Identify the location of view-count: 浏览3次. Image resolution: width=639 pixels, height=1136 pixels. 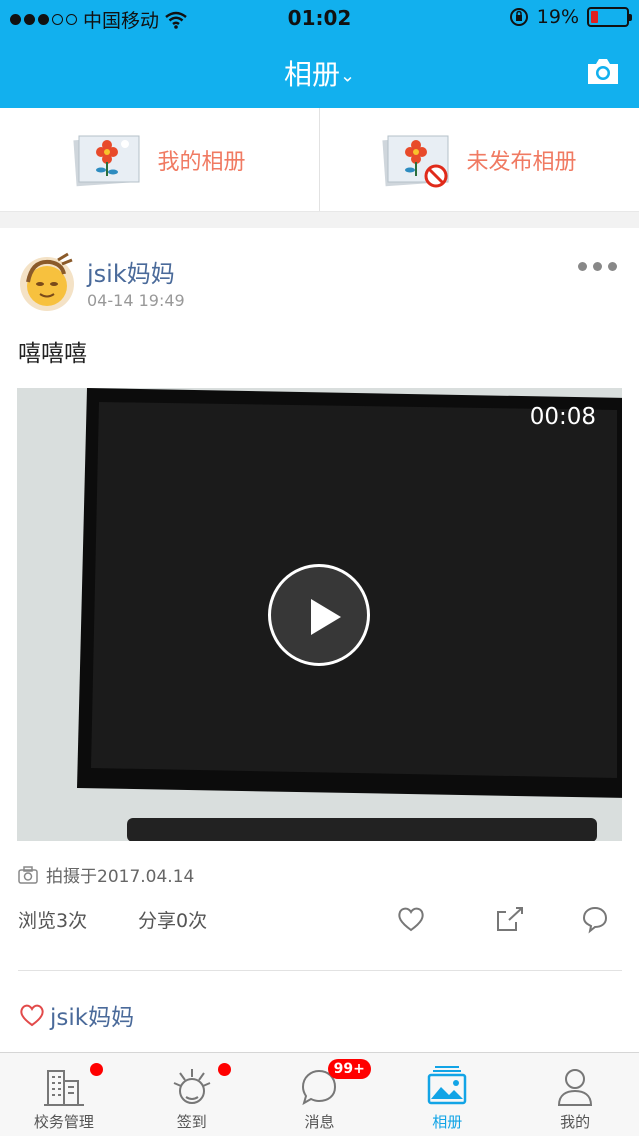
(53, 921).